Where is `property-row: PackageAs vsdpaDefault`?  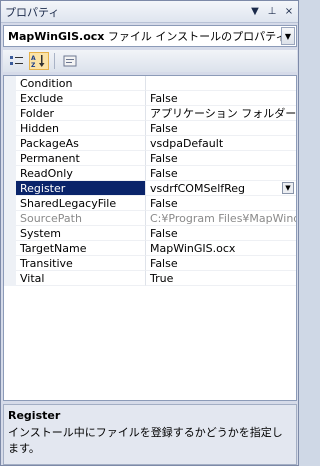
property-row: PackageAs vsdpaDefault is located at coordinates (150, 143).